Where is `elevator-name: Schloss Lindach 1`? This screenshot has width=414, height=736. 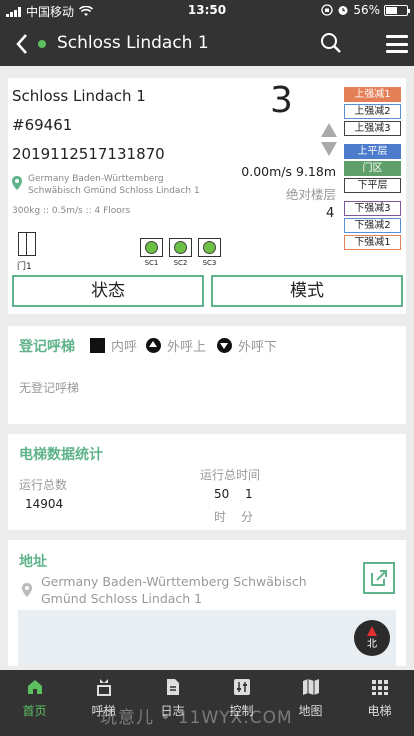 elevator-name: Schloss Lindach 1 is located at coordinates (79, 96).